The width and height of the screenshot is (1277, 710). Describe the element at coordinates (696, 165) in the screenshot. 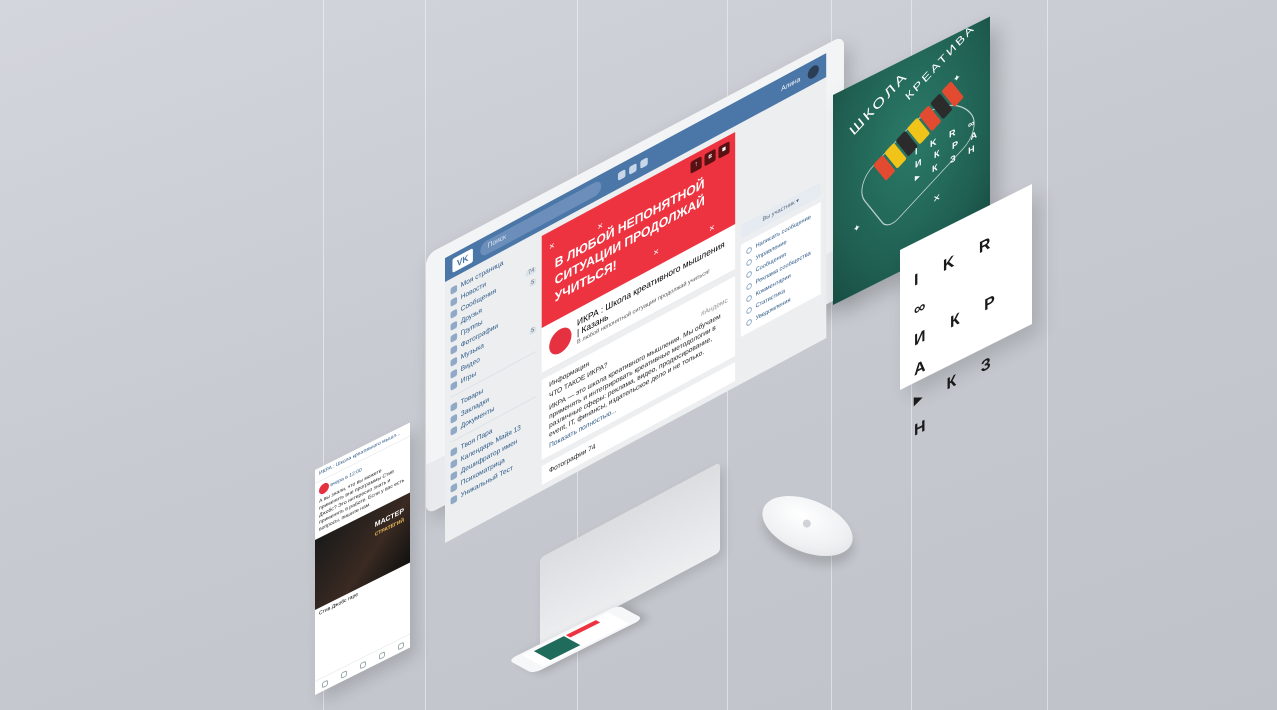

I see `upload-icon: ↑` at that location.